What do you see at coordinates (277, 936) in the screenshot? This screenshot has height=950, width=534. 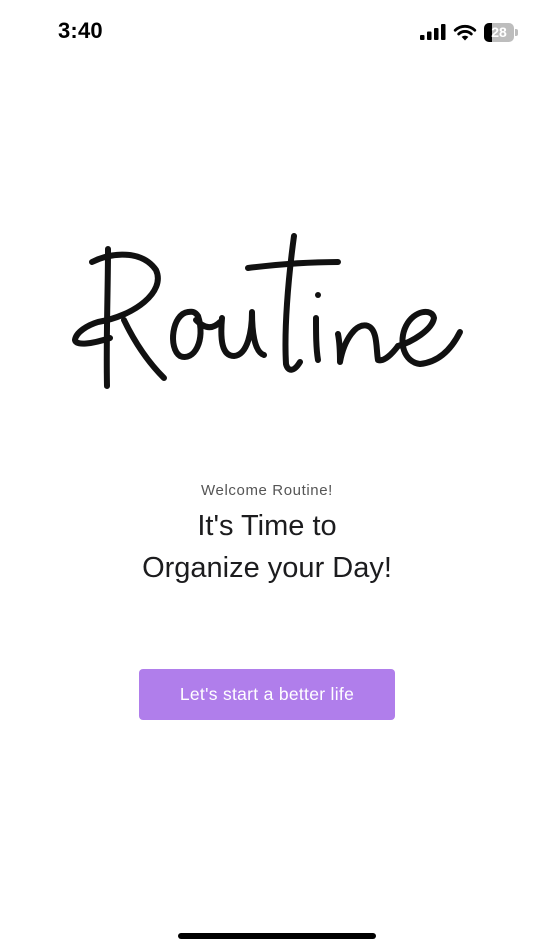 I see `home-indicator` at bounding box center [277, 936].